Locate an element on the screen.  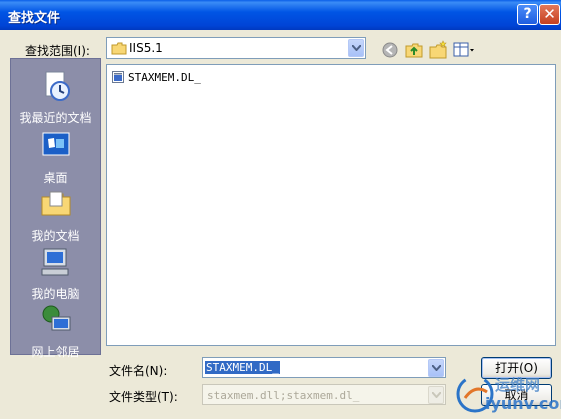
places-bar: 我最近的文档 桌面 我的文档 我的电脑 网上邻居 is located at coordinates (55, 208).